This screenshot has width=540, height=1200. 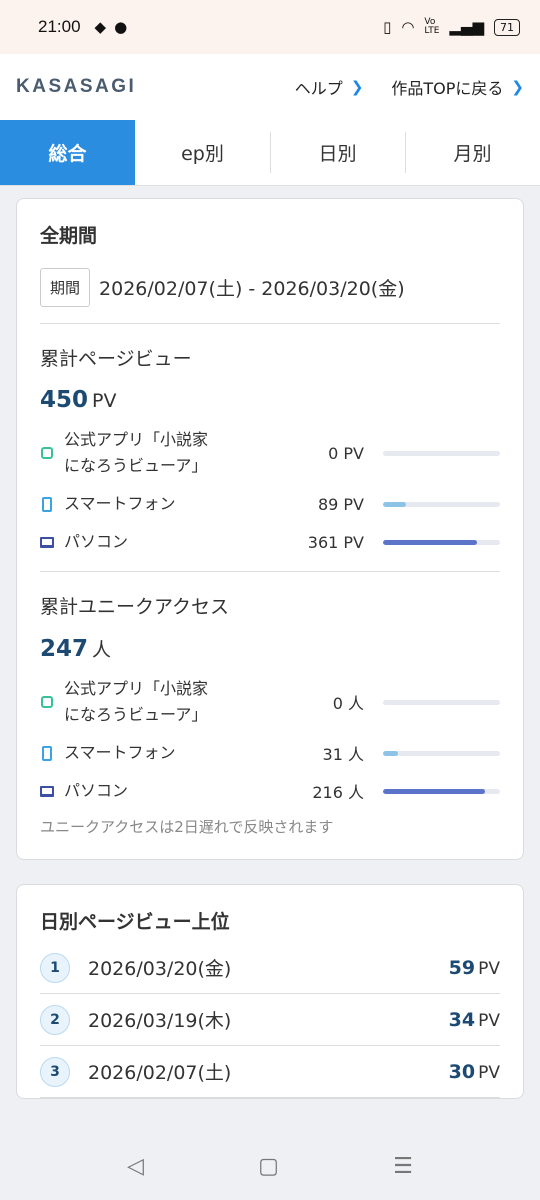 I want to click on pv-row-pc-label: パソコン, so click(x=96, y=541).